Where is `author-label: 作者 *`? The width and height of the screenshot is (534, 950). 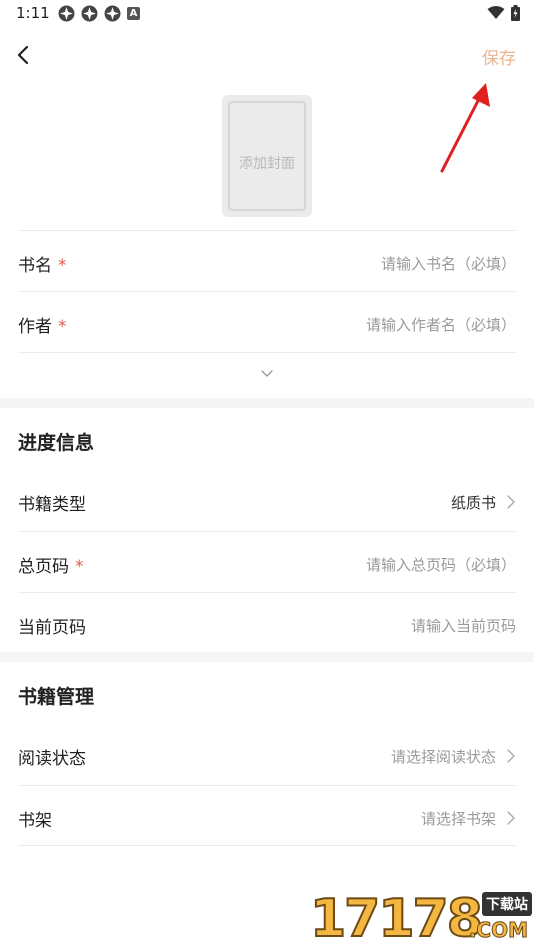 author-label: 作者 * is located at coordinates (42, 327).